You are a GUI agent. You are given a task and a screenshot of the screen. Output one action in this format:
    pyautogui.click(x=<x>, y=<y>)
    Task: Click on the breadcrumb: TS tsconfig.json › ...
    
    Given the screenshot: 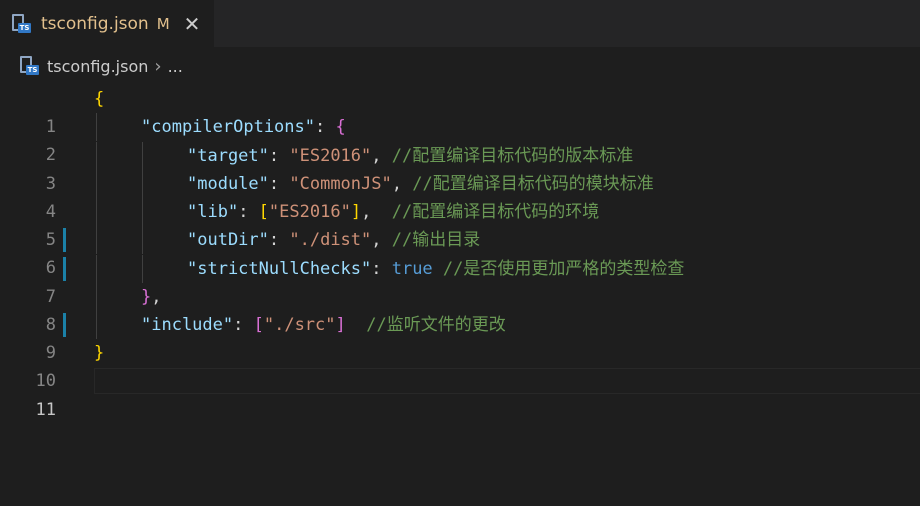 What is the action you would take?
    pyautogui.click(x=460, y=66)
    